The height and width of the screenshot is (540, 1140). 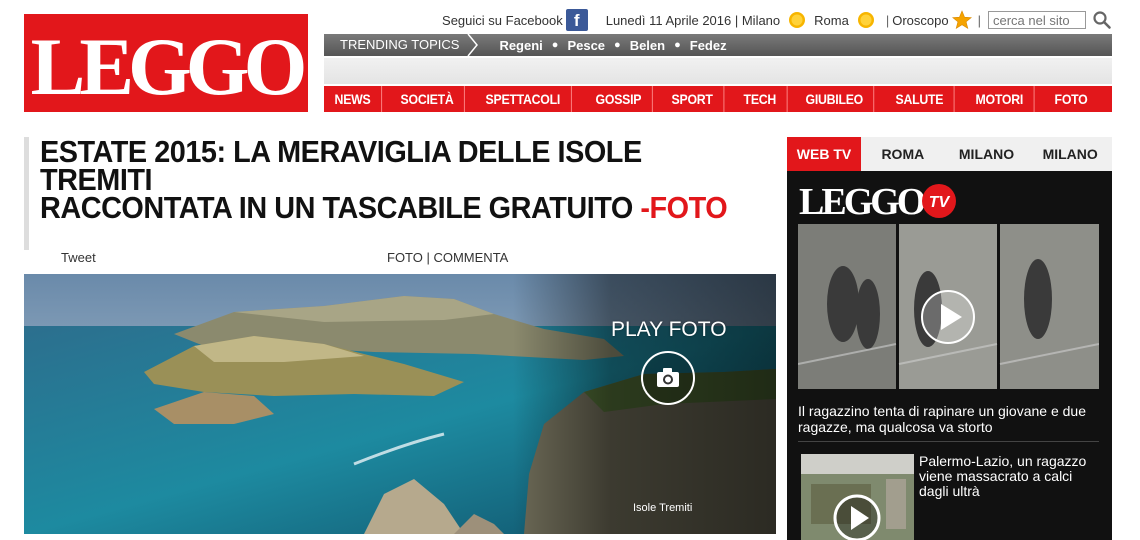 What do you see at coordinates (708, 45) in the screenshot?
I see `trending-topic-link: Fedez` at bounding box center [708, 45].